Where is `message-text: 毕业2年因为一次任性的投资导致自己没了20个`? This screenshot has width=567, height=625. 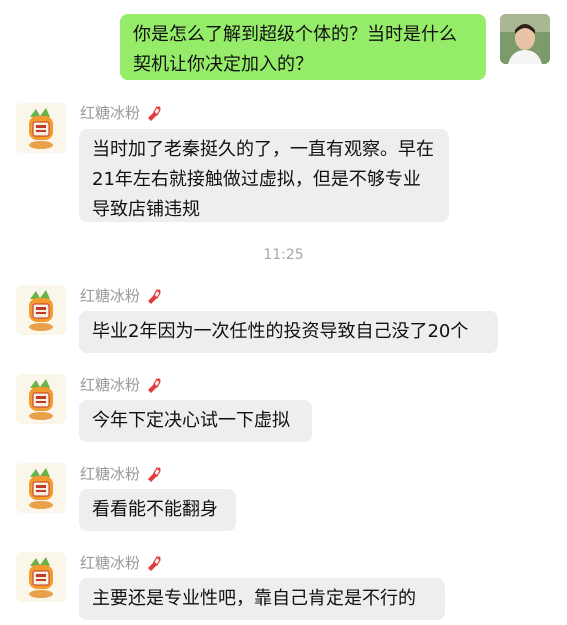 message-text: 毕业2年因为一次任性的投资导致自己没了20个 is located at coordinates (280, 331).